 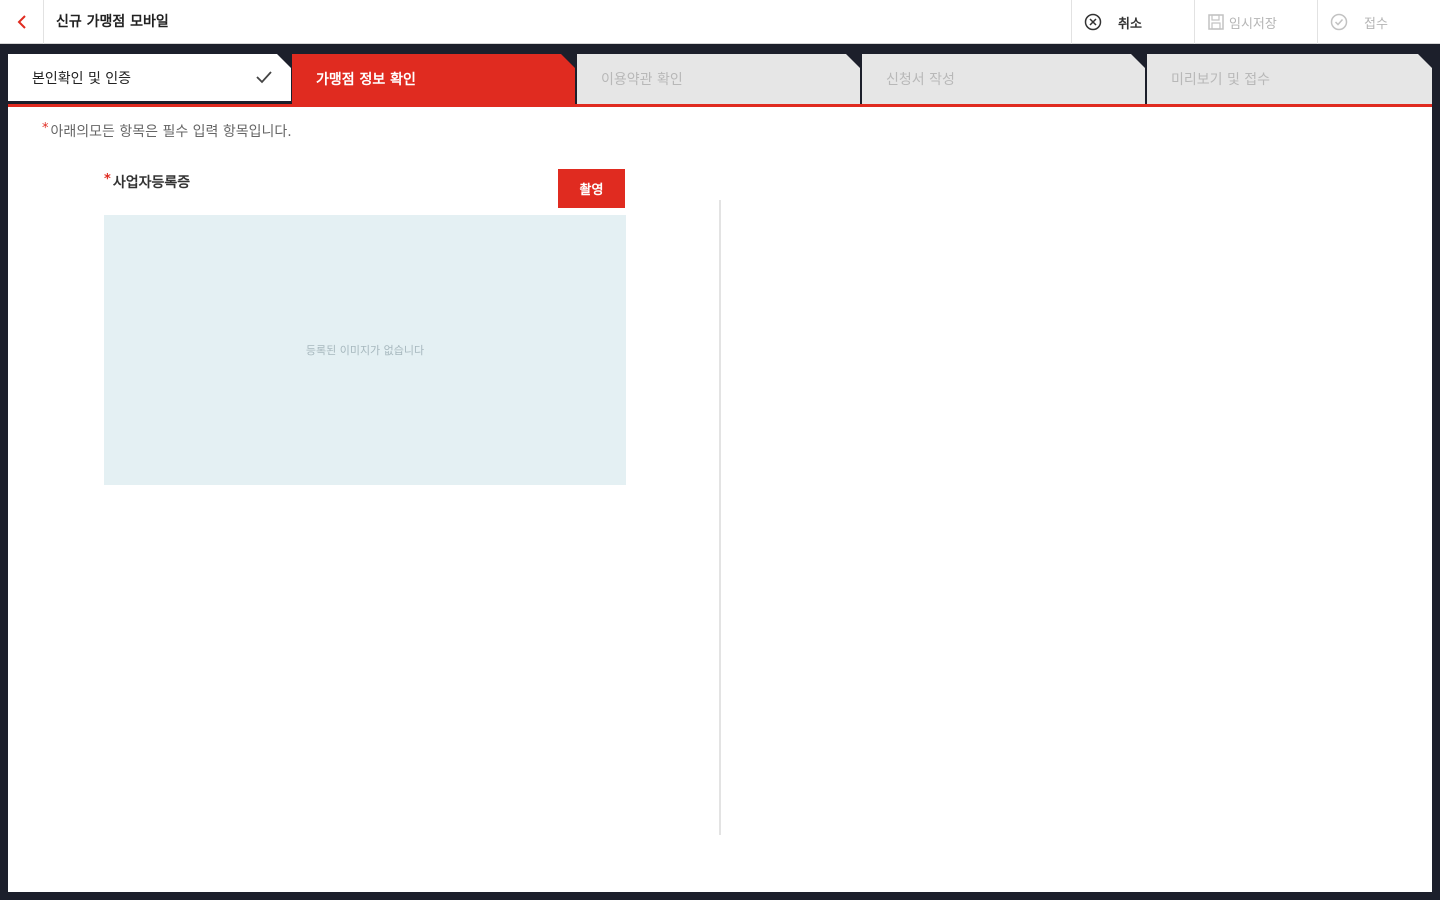 What do you see at coordinates (1093, 22) in the screenshot?
I see `circle-x-icon` at bounding box center [1093, 22].